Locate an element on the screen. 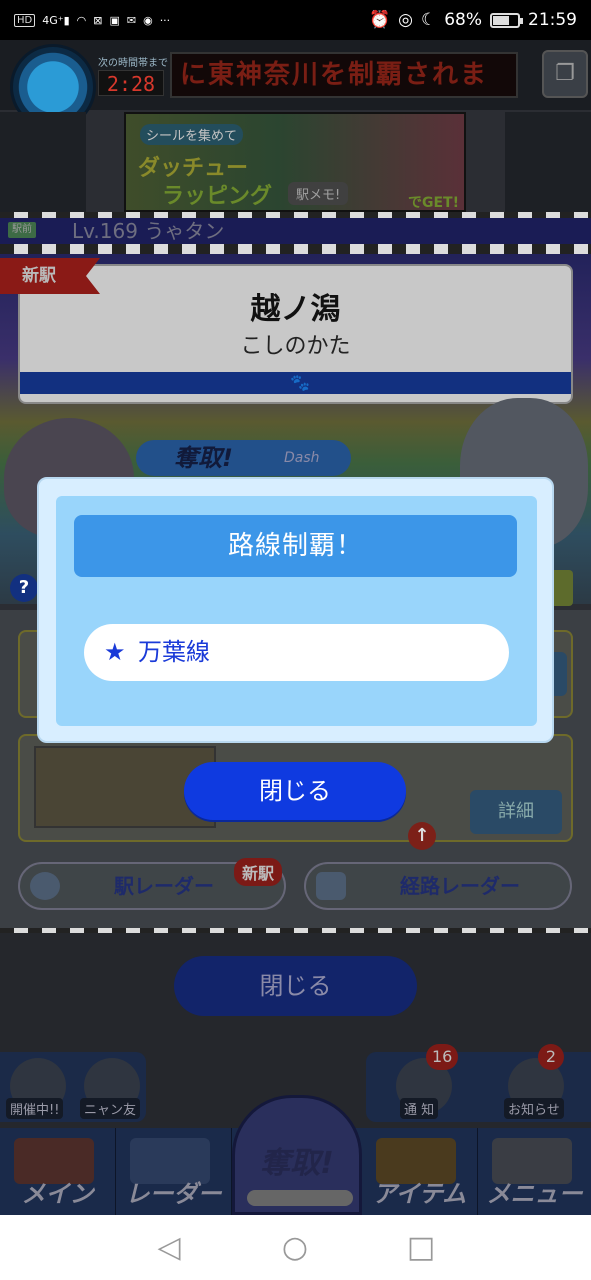 This screenshot has width=591, height=1280. recents-icon: □ is located at coordinates (421, 1247).